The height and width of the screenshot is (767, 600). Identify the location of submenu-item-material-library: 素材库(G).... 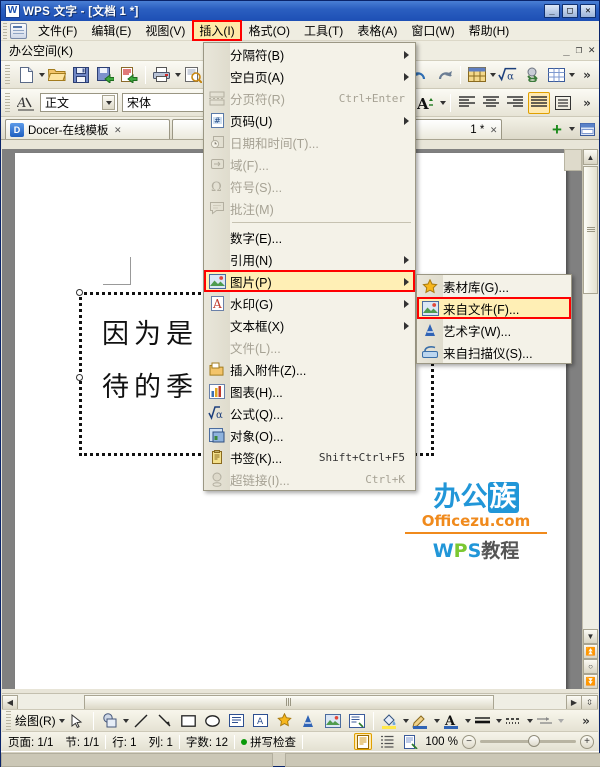
(494, 286).